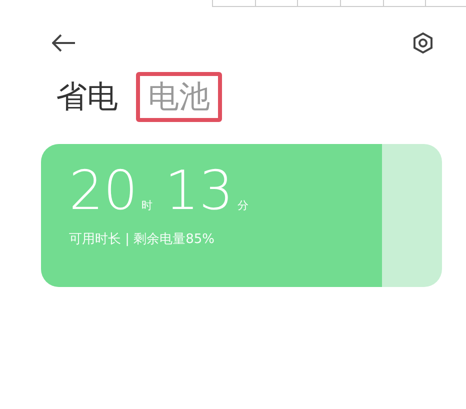 The width and height of the screenshot is (466, 409). I want to click on back-arrow-icon, so click(64, 43).